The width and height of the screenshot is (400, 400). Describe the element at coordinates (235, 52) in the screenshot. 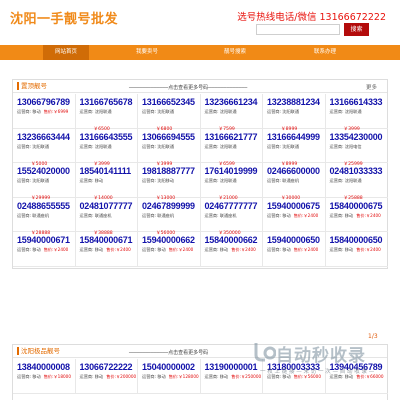

I see `nav-item-search: 靓号搜索` at that location.